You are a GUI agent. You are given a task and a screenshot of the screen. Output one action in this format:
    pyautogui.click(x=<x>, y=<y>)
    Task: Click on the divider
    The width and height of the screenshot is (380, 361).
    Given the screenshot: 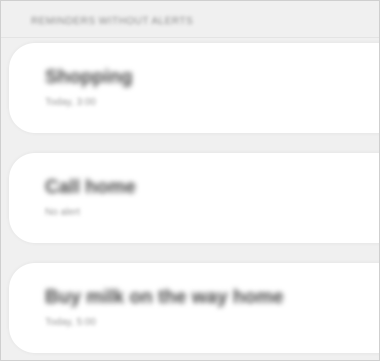 What is the action you would take?
    pyautogui.click(x=190, y=37)
    